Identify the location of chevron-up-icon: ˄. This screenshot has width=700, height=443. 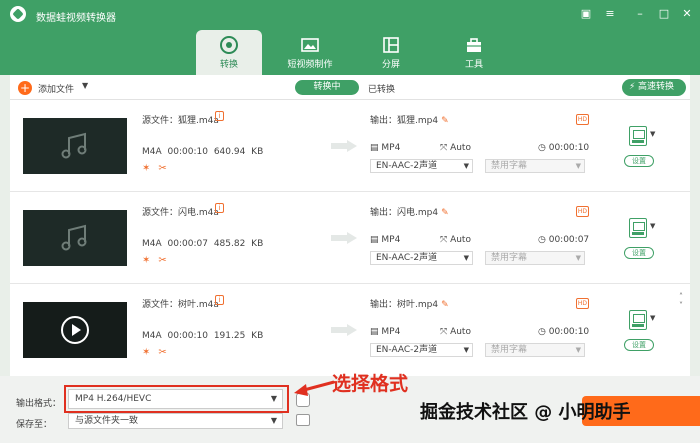
(681, 296).